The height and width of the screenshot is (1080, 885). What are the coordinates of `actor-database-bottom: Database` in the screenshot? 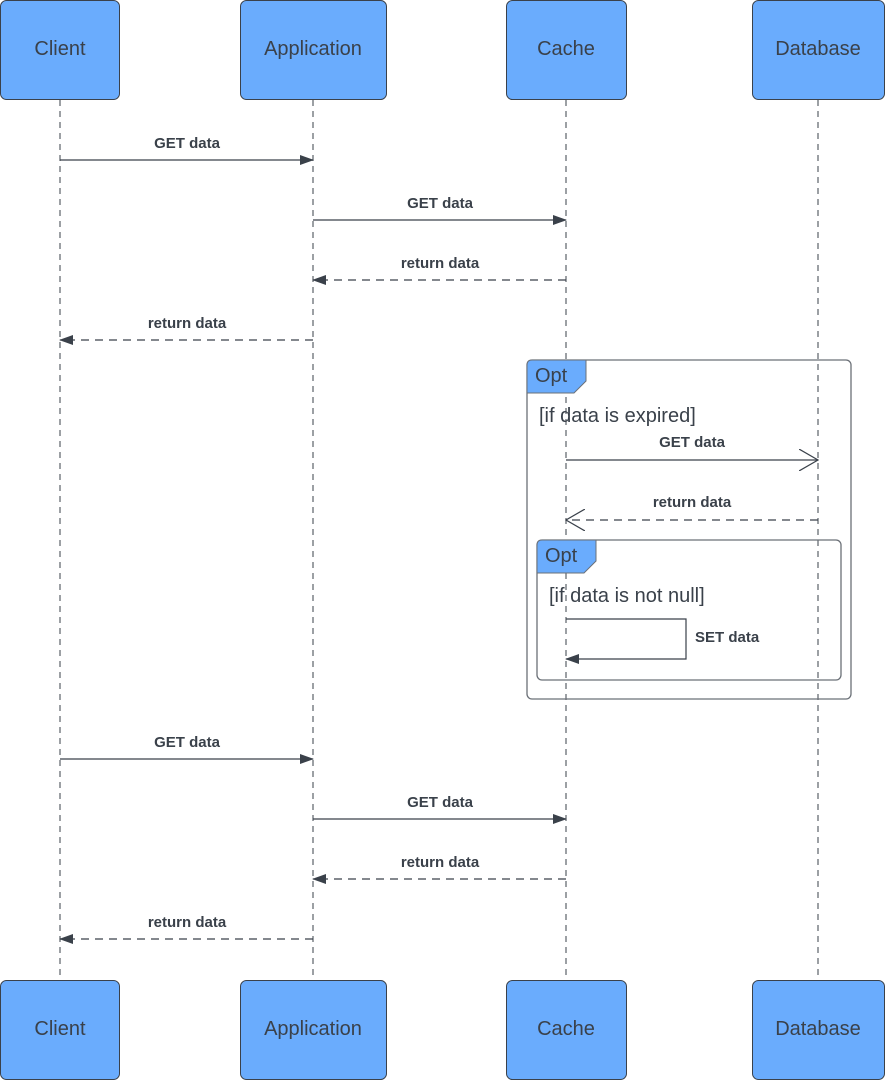 It's located at (818, 1030).